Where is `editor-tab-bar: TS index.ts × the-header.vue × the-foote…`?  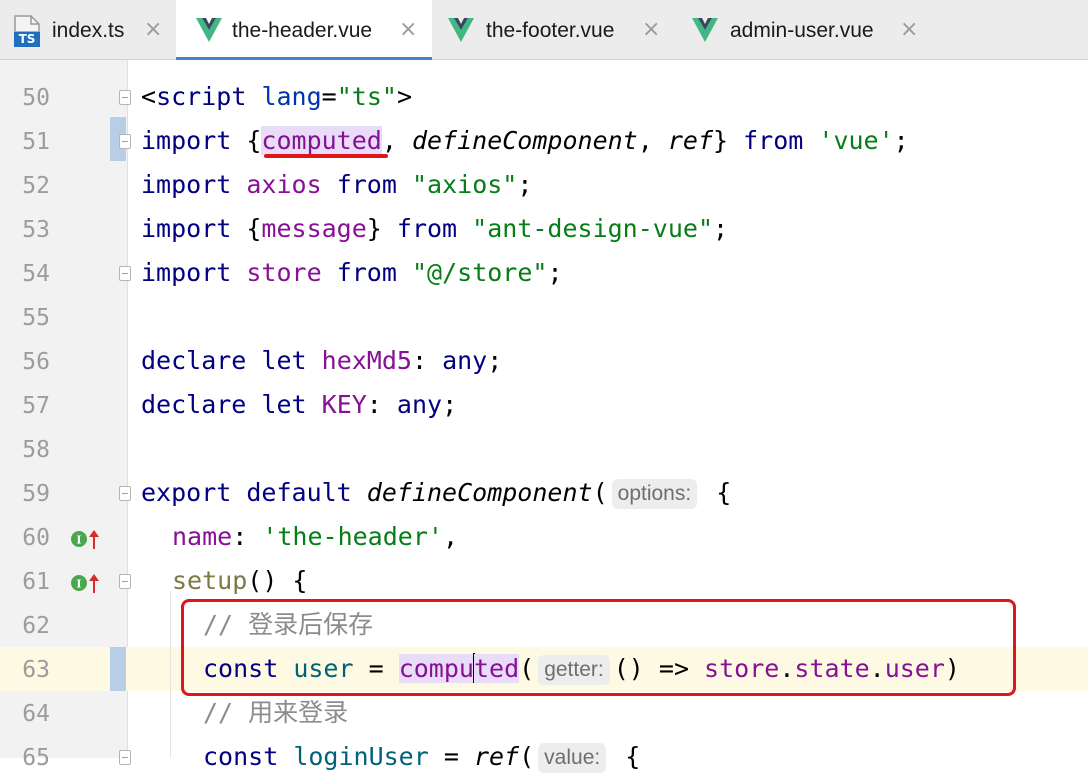
editor-tab-bar: TS index.ts × the-header.vue × the-foote… is located at coordinates (544, 30).